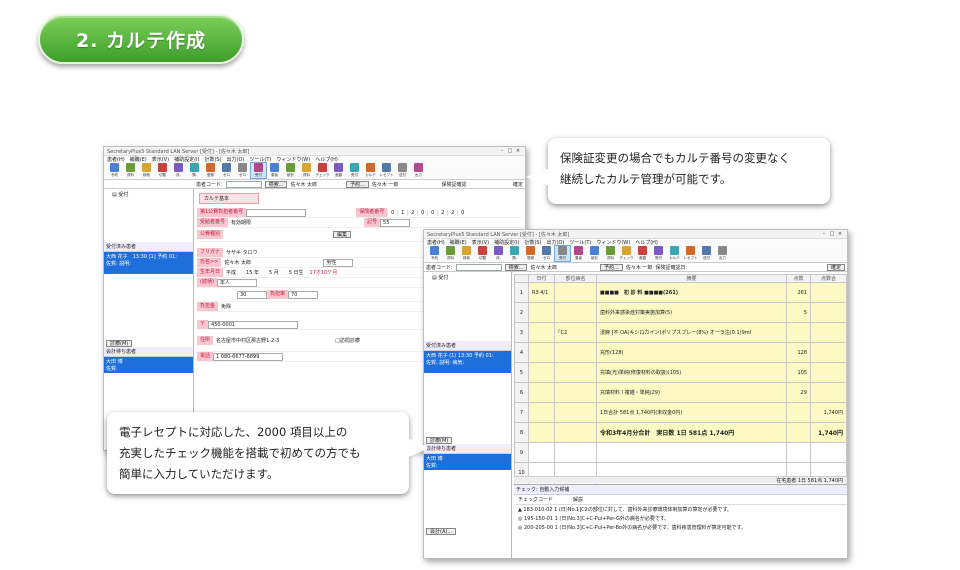  I want to click on grid-cell-desc: 令和3年4月分合計 実日数 1日 581点 1,740円, so click(691, 432).